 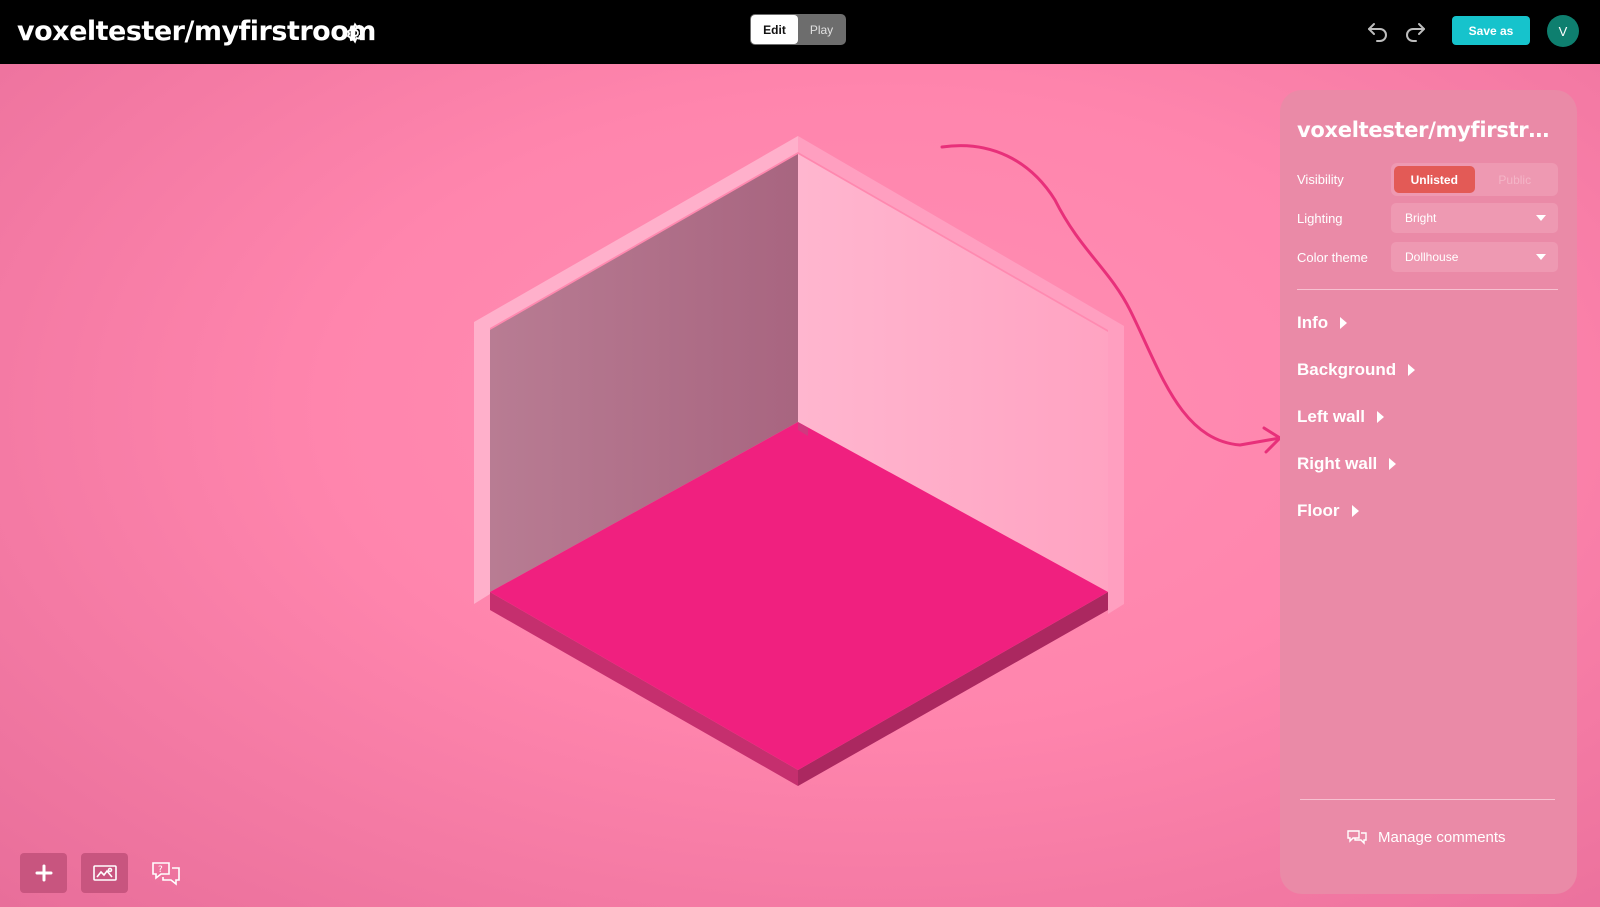 I want to click on gear-icon, so click(x=355, y=33).